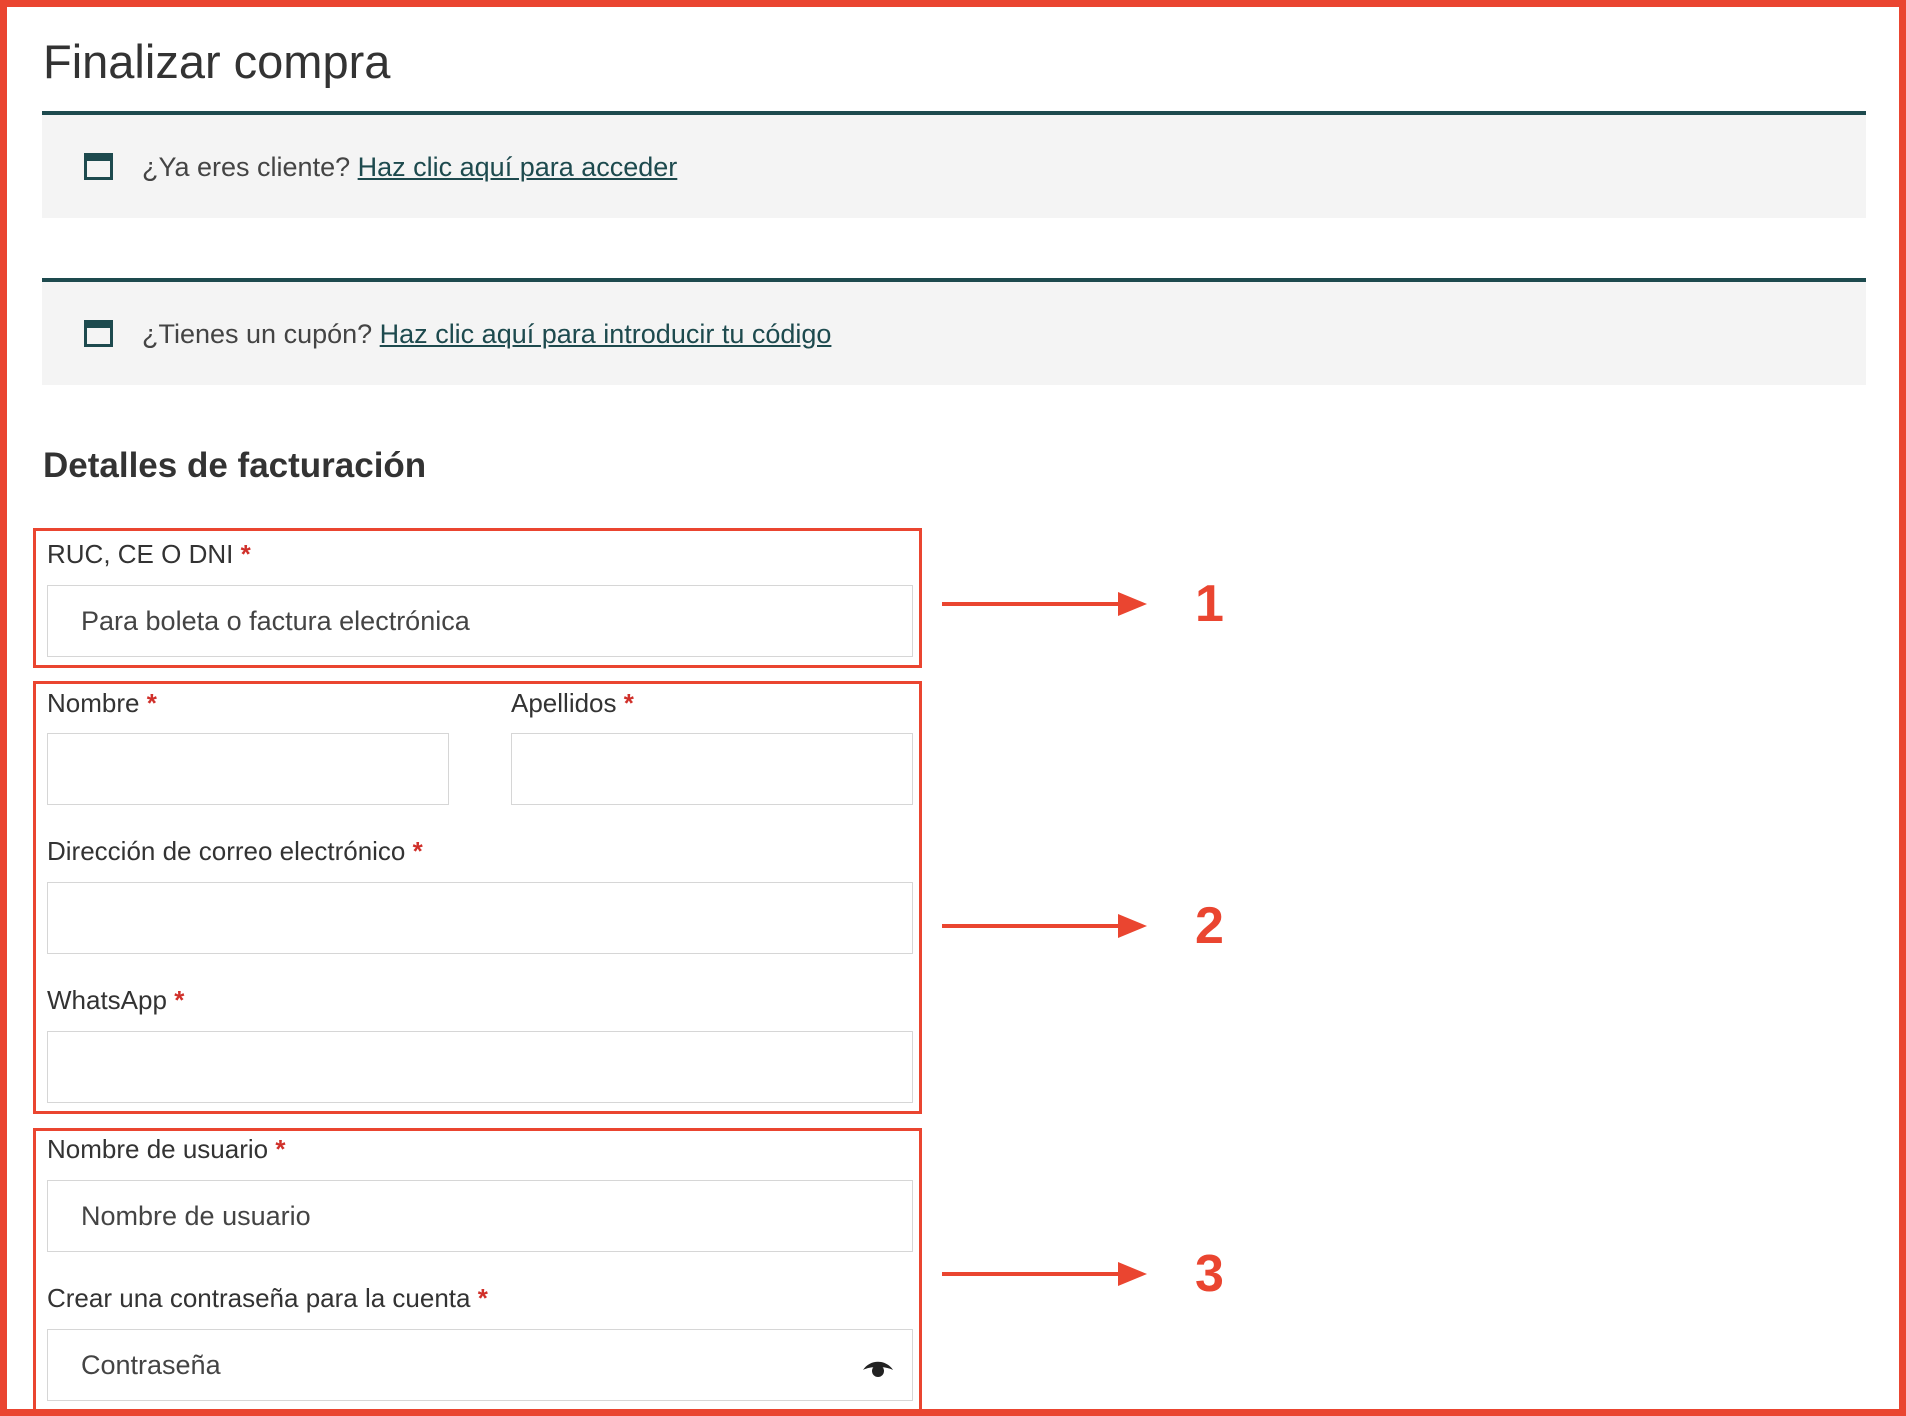 The width and height of the screenshot is (1906, 1416). Describe the element at coordinates (259, 1298) in the screenshot. I see `password-label-text: Crear una contraseña para la cuenta` at that location.